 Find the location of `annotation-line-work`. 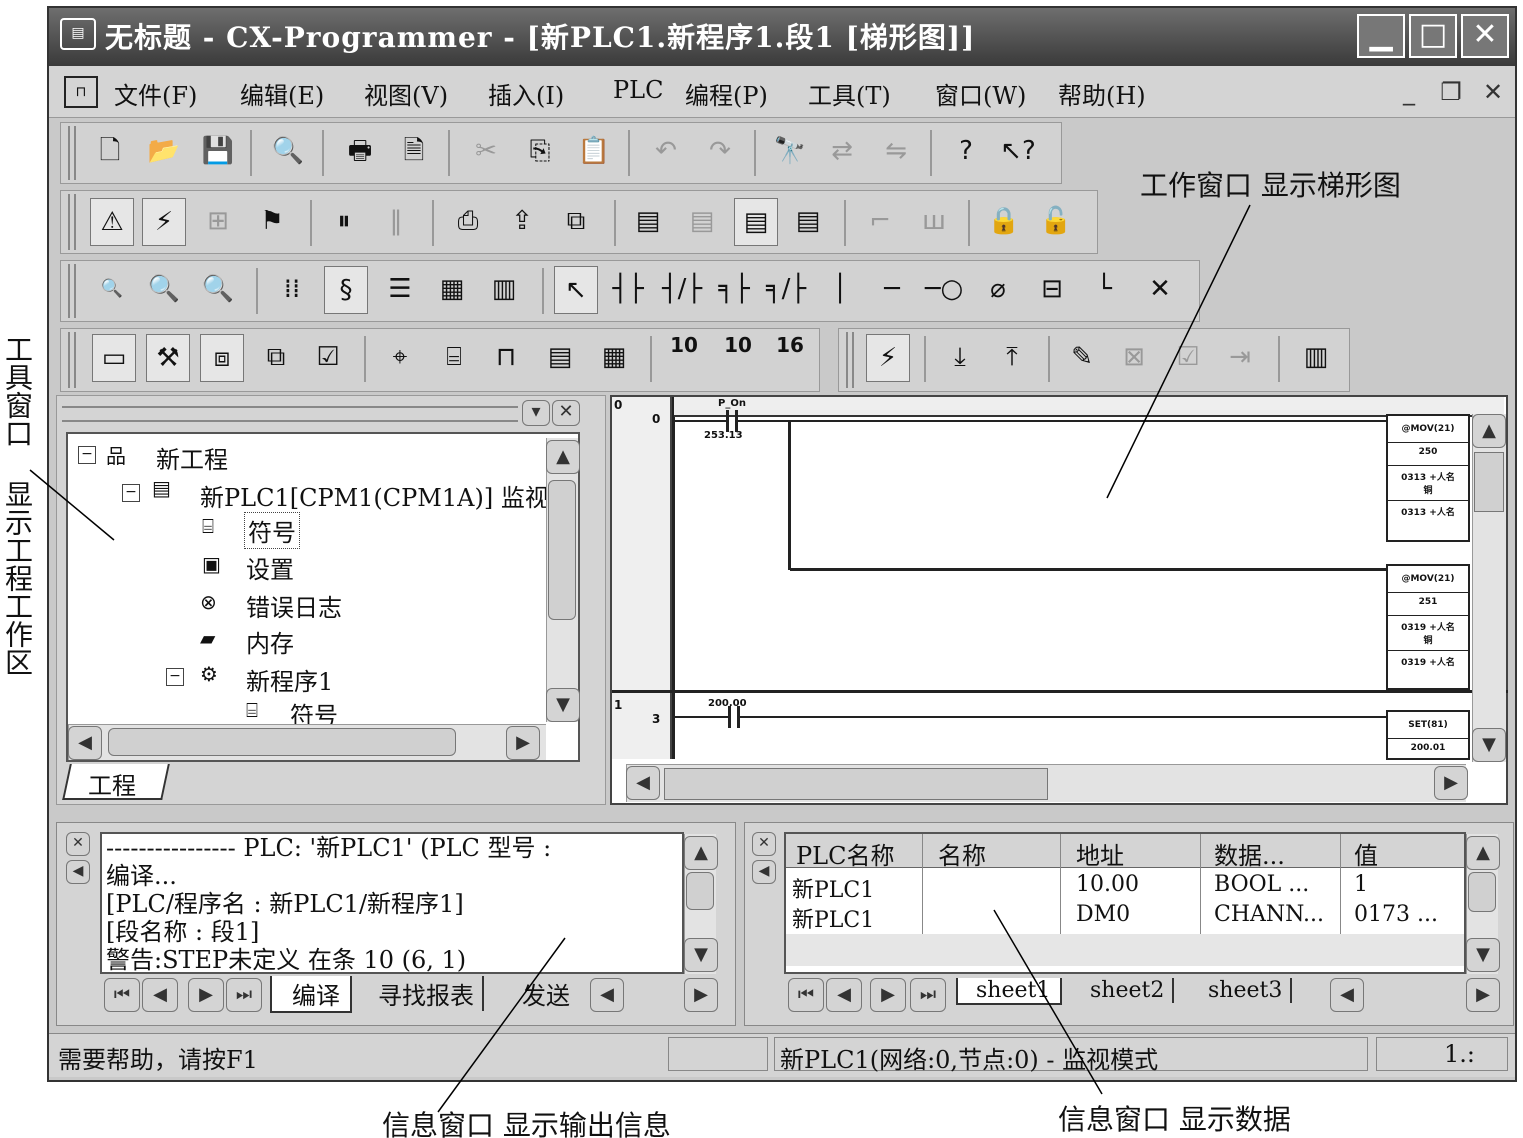

annotation-line-work is located at coordinates (1178, 351).